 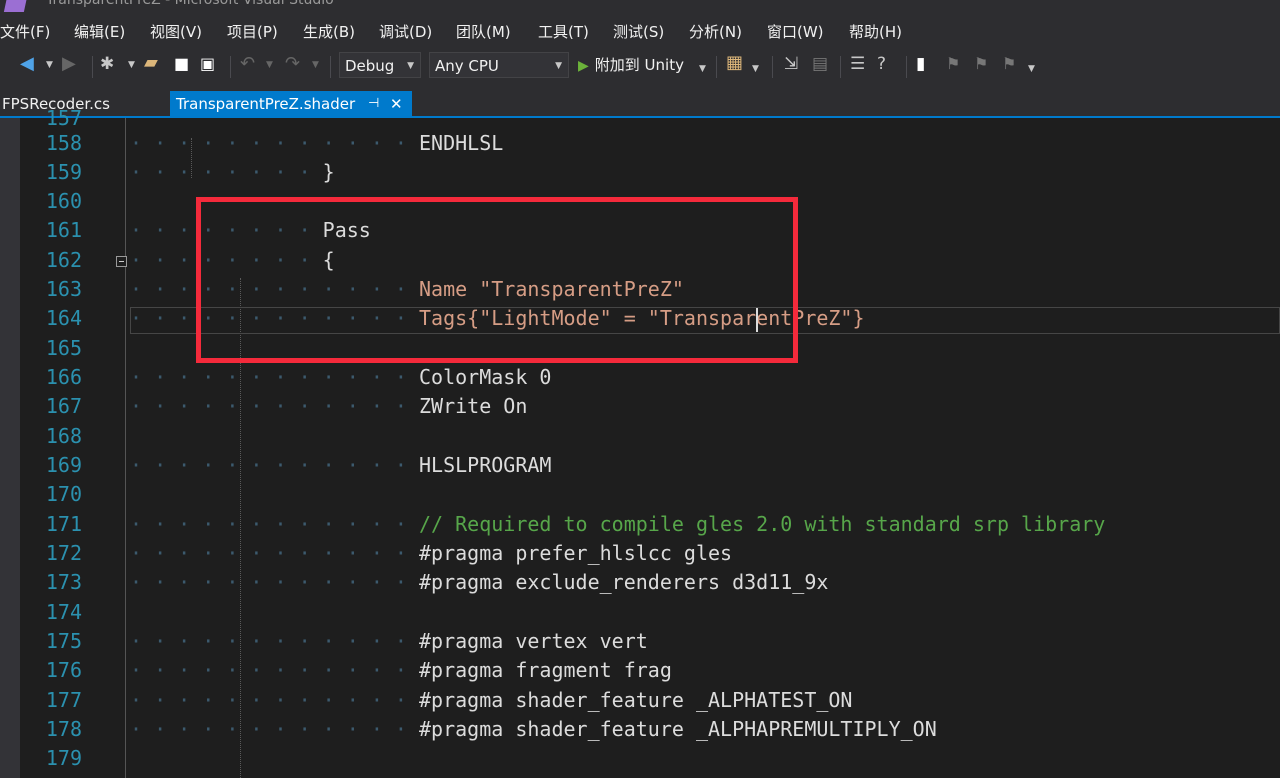 What do you see at coordinates (63, 758) in the screenshot?
I see `line-number: 179` at bounding box center [63, 758].